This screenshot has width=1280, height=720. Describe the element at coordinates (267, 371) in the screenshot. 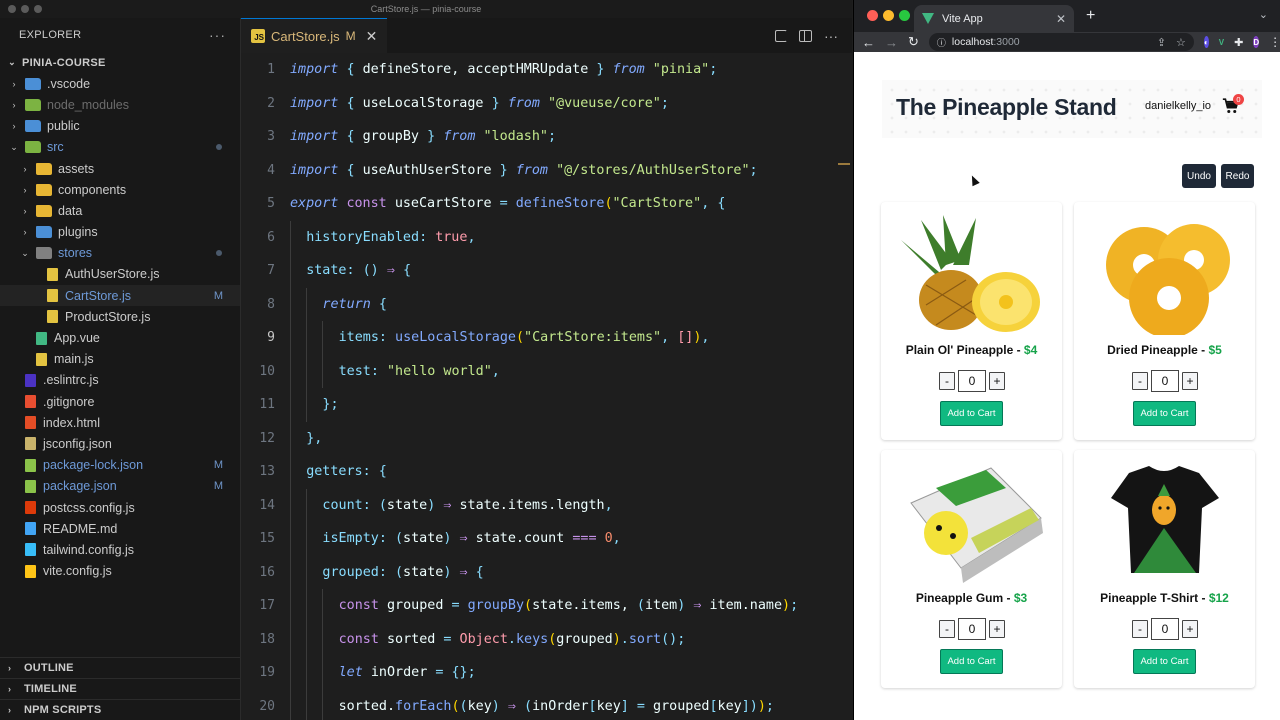

I see `line-number: 10` at that location.